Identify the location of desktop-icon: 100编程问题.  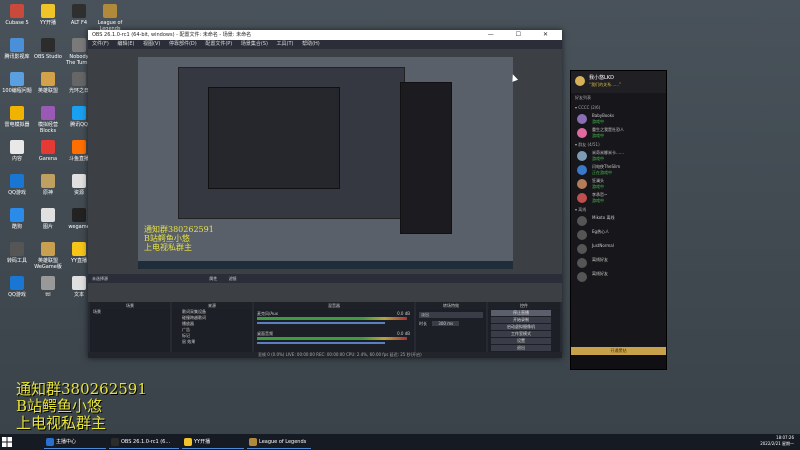
(17, 83).